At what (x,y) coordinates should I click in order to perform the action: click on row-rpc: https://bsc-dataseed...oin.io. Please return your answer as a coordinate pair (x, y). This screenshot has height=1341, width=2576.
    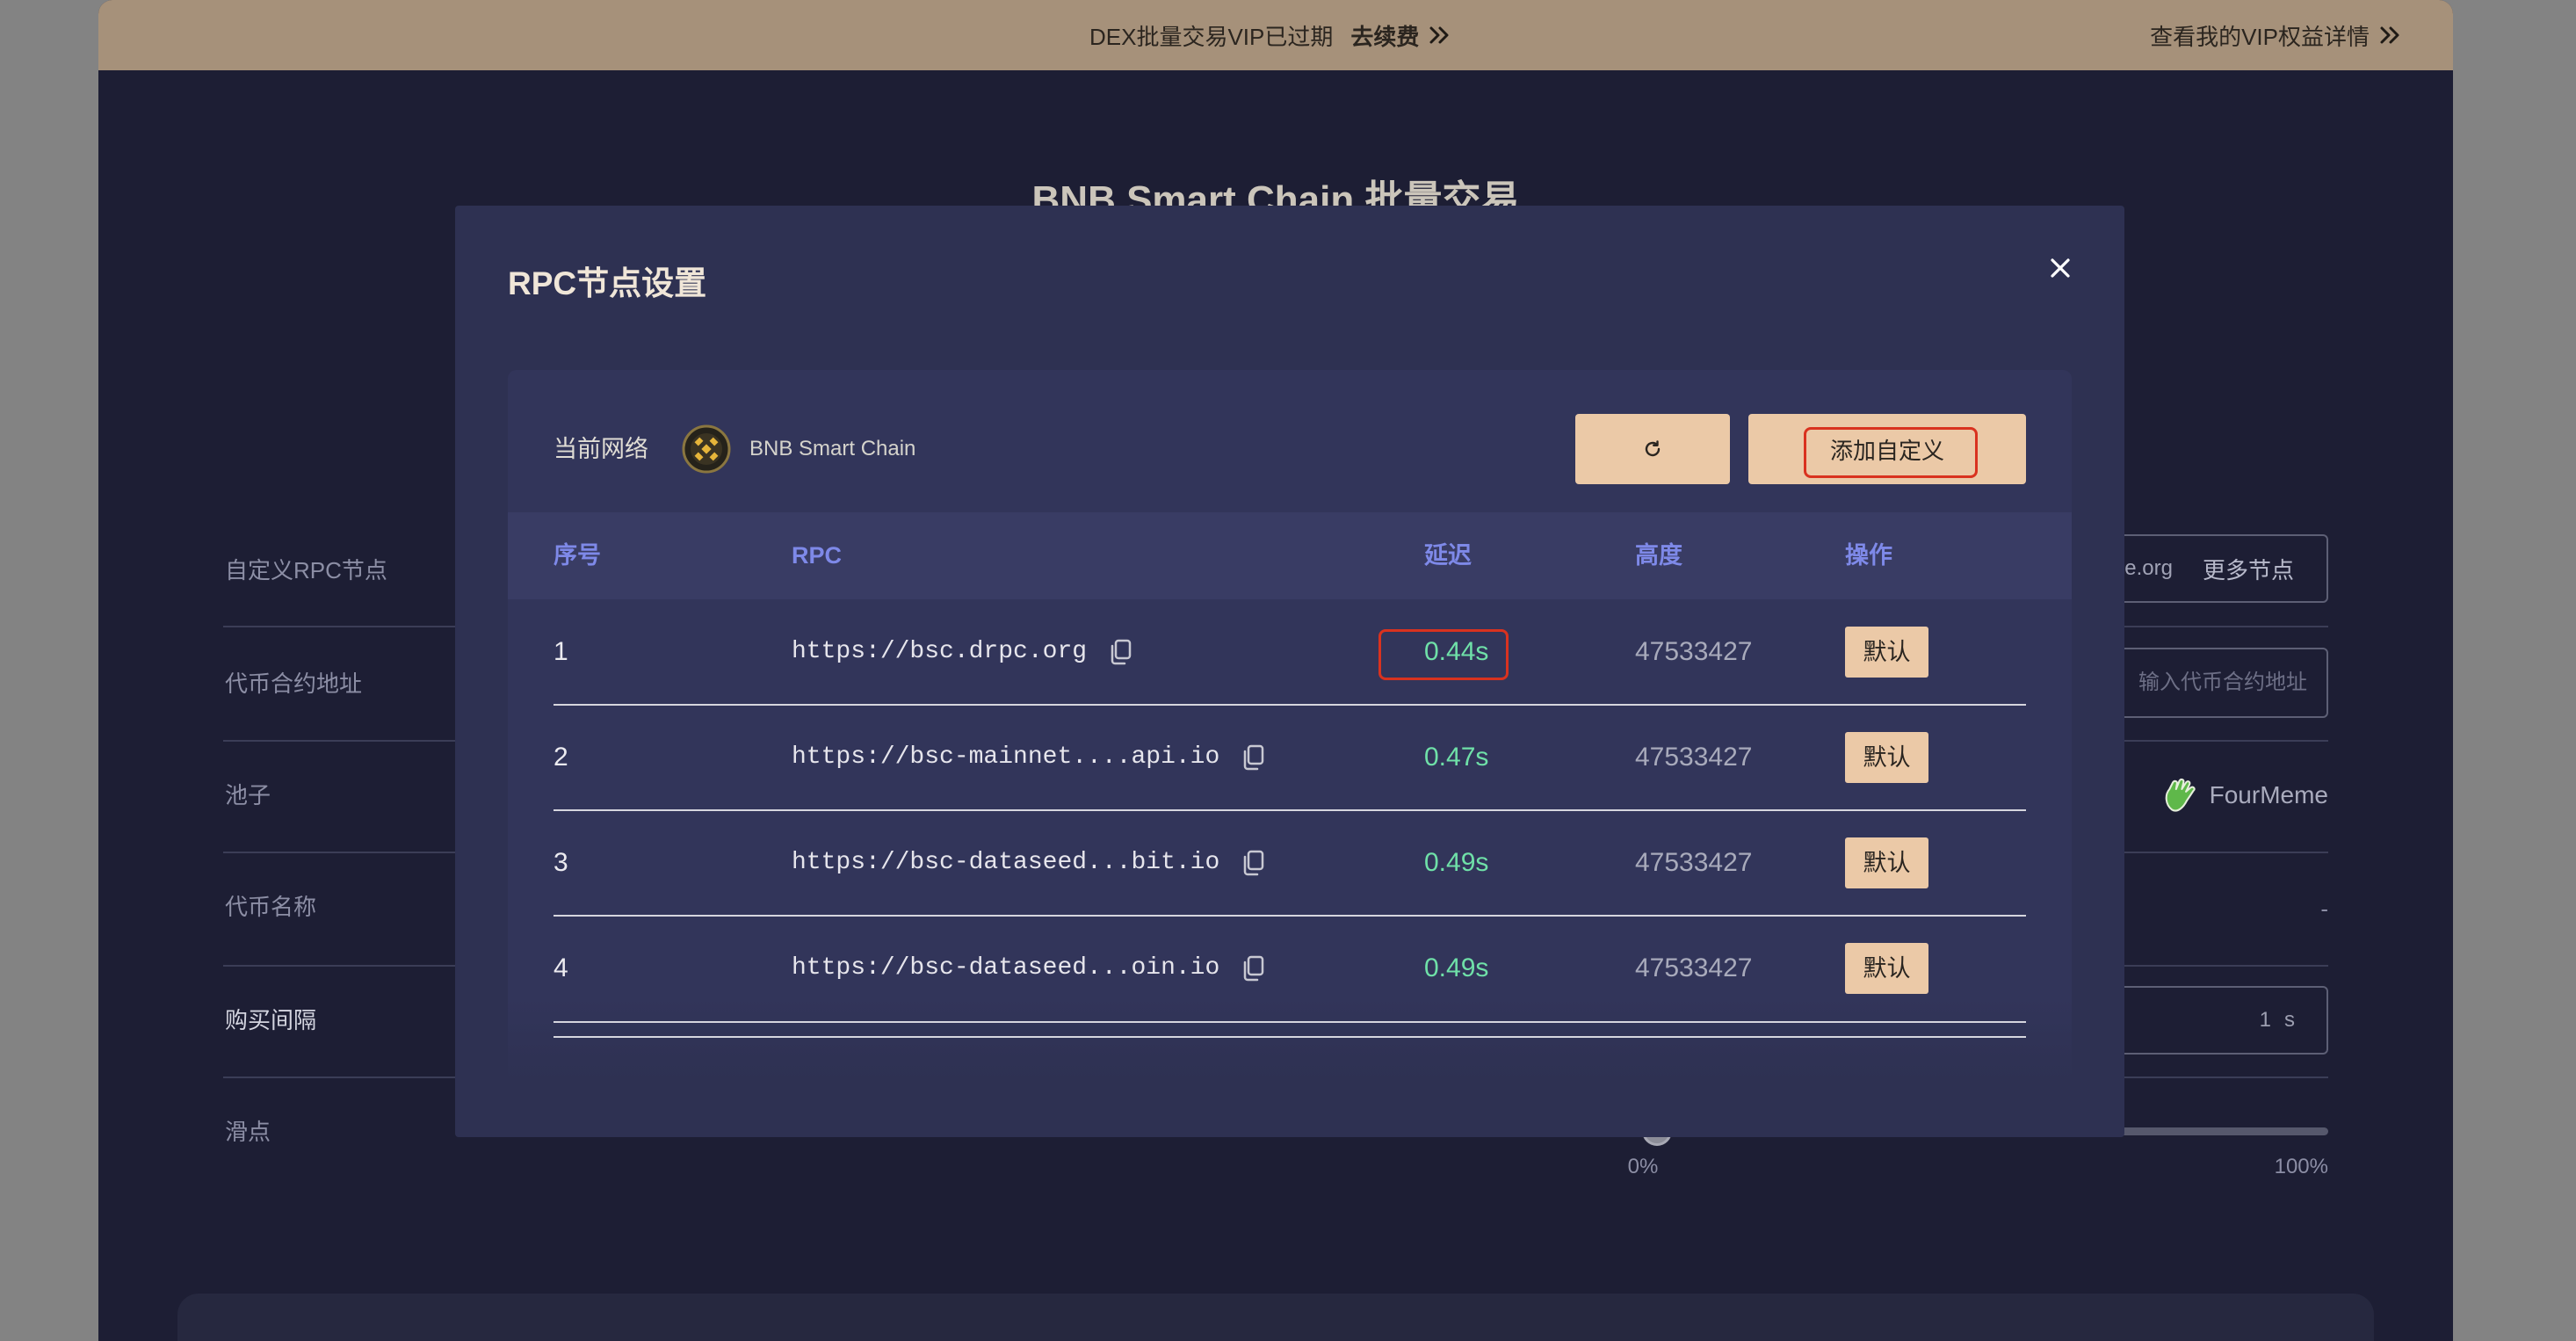
    Looking at the image, I should click on (1028, 968).